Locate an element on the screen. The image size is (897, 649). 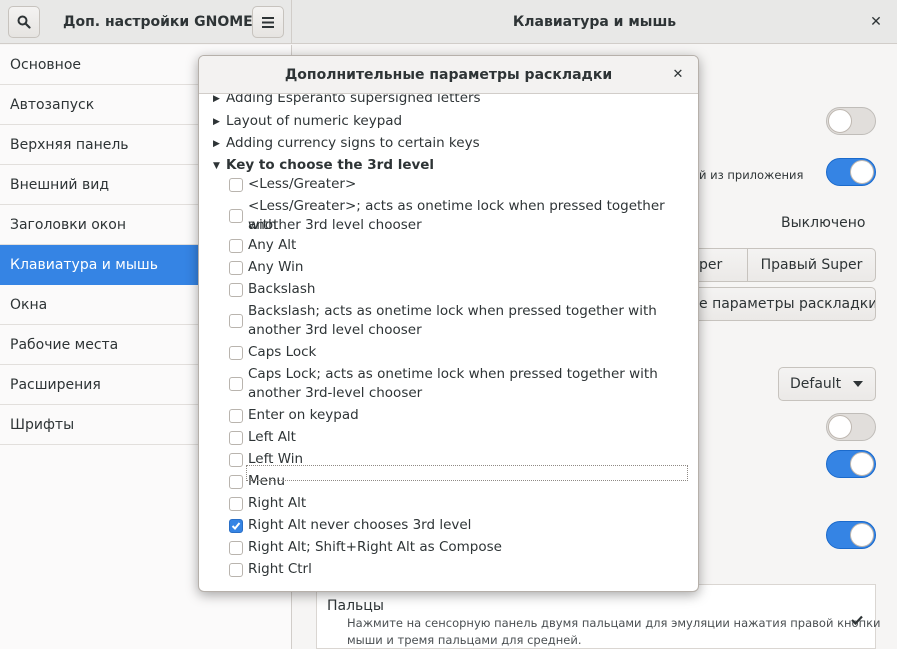
search-button is located at coordinates (24, 22).